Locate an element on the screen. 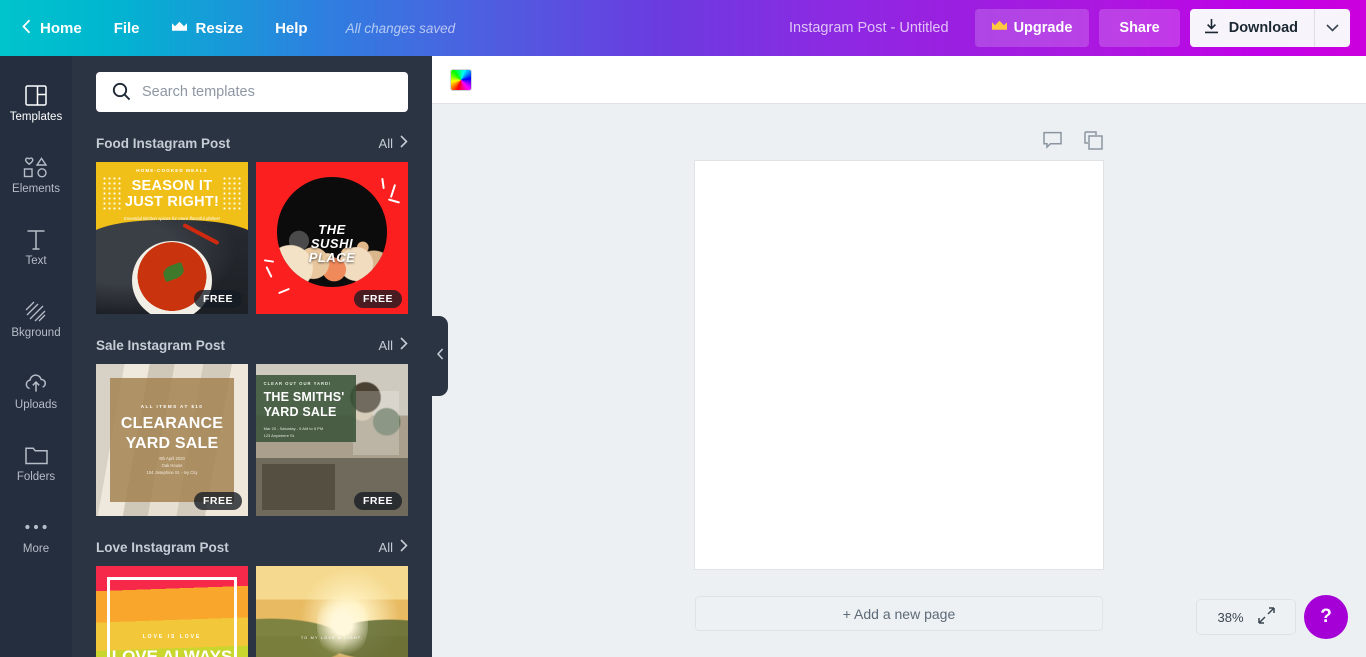 The height and width of the screenshot is (657, 1366). sidebar-item-templates: Templates is located at coordinates (36, 104).